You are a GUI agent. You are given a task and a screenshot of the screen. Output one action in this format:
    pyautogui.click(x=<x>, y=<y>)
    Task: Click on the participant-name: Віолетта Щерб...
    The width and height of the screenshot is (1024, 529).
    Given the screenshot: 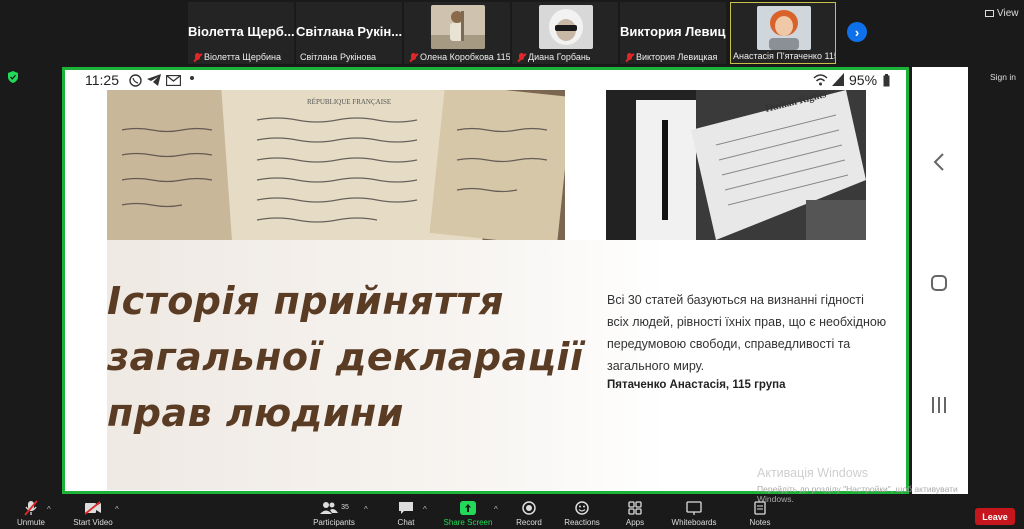 What is the action you would take?
    pyautogui.click(x=241, y=31)
    